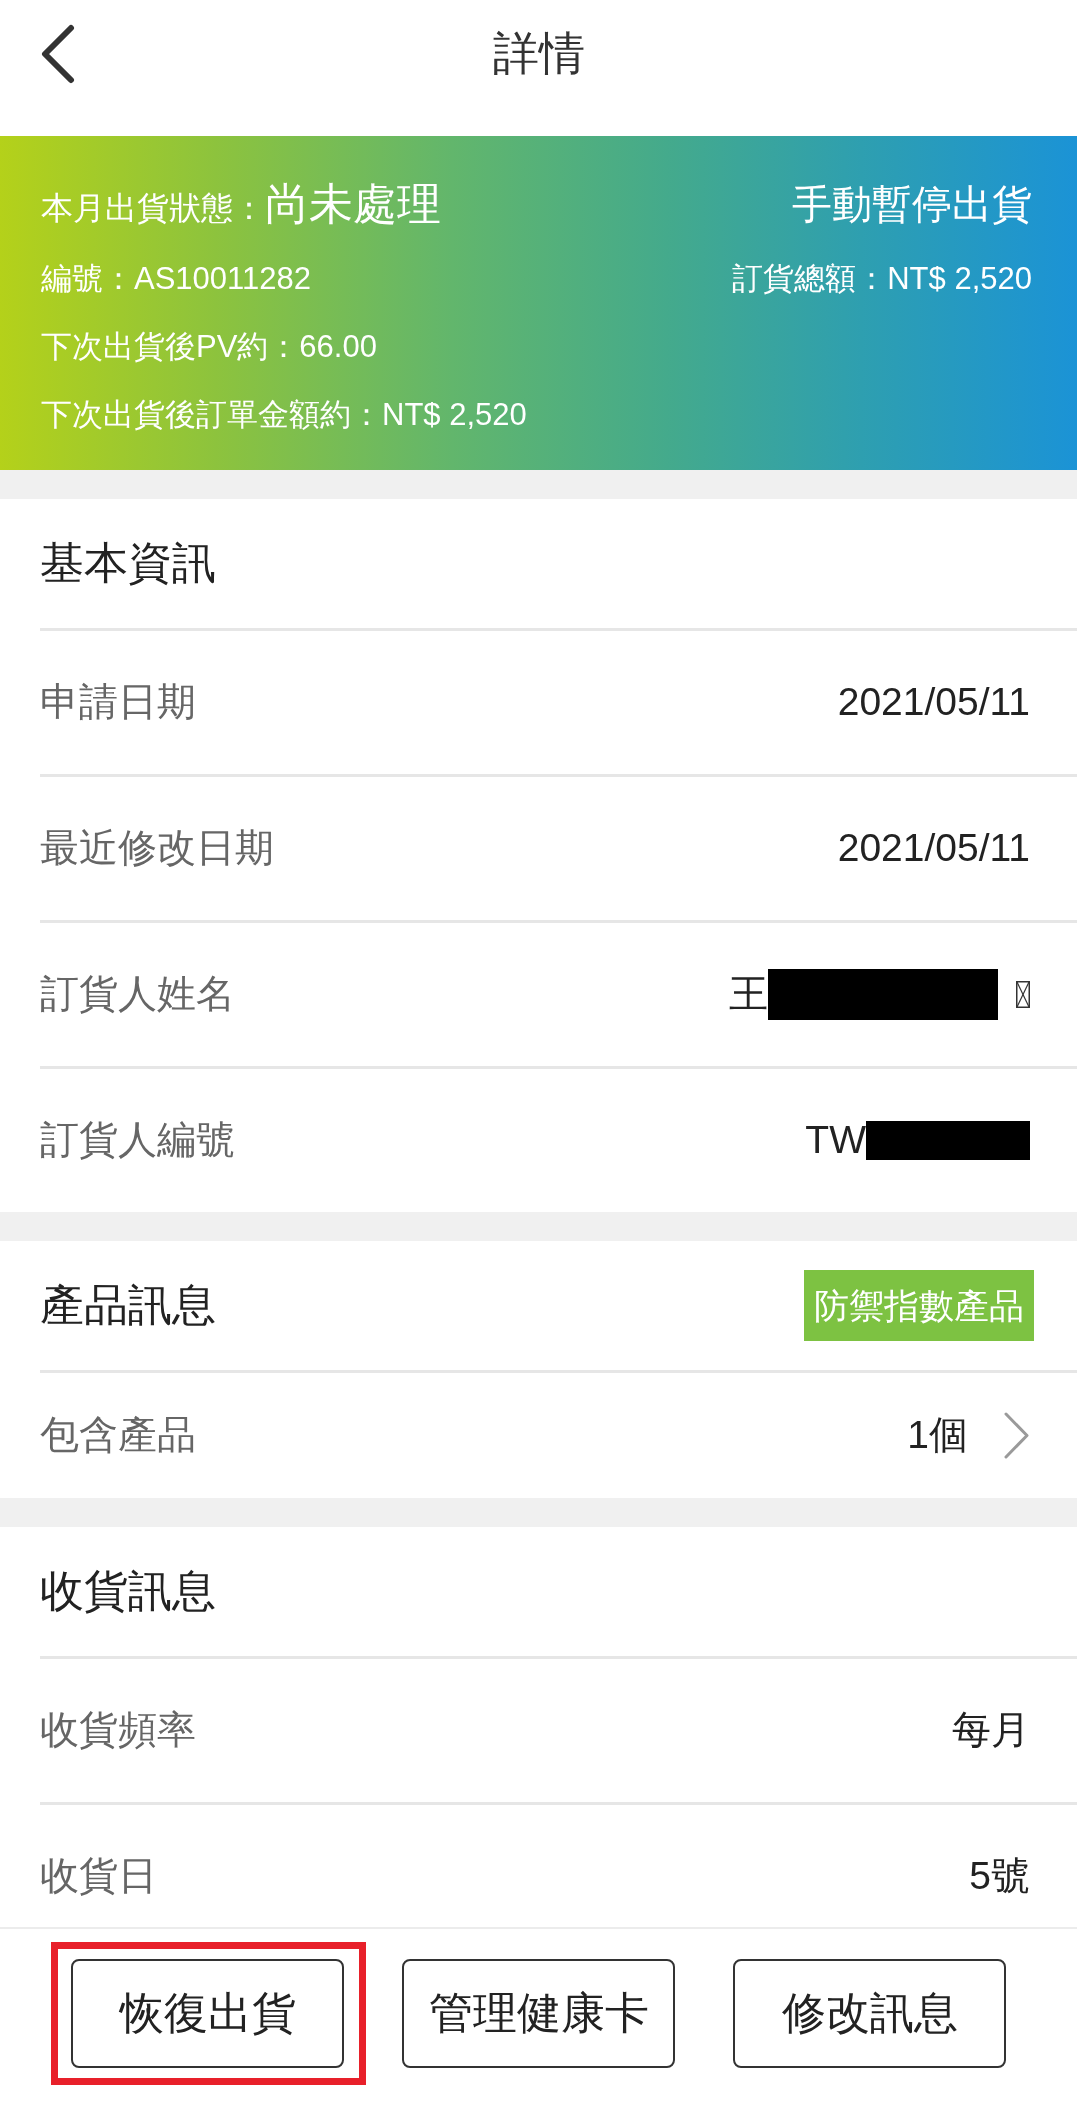 The image size is (1077, 2117). What do you see at coordinates (157, 848) in the screenshot?
I see `field-label: 最近修改日期` at bounding box center [157, 848].